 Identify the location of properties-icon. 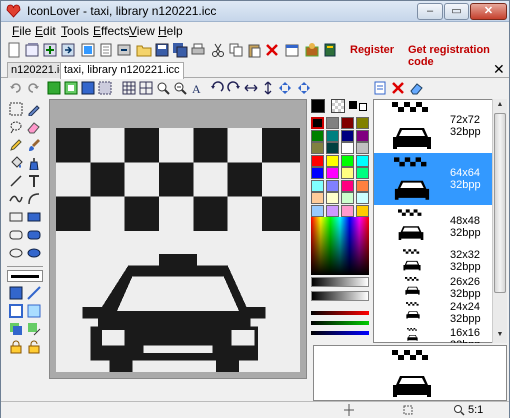
(292, 50).